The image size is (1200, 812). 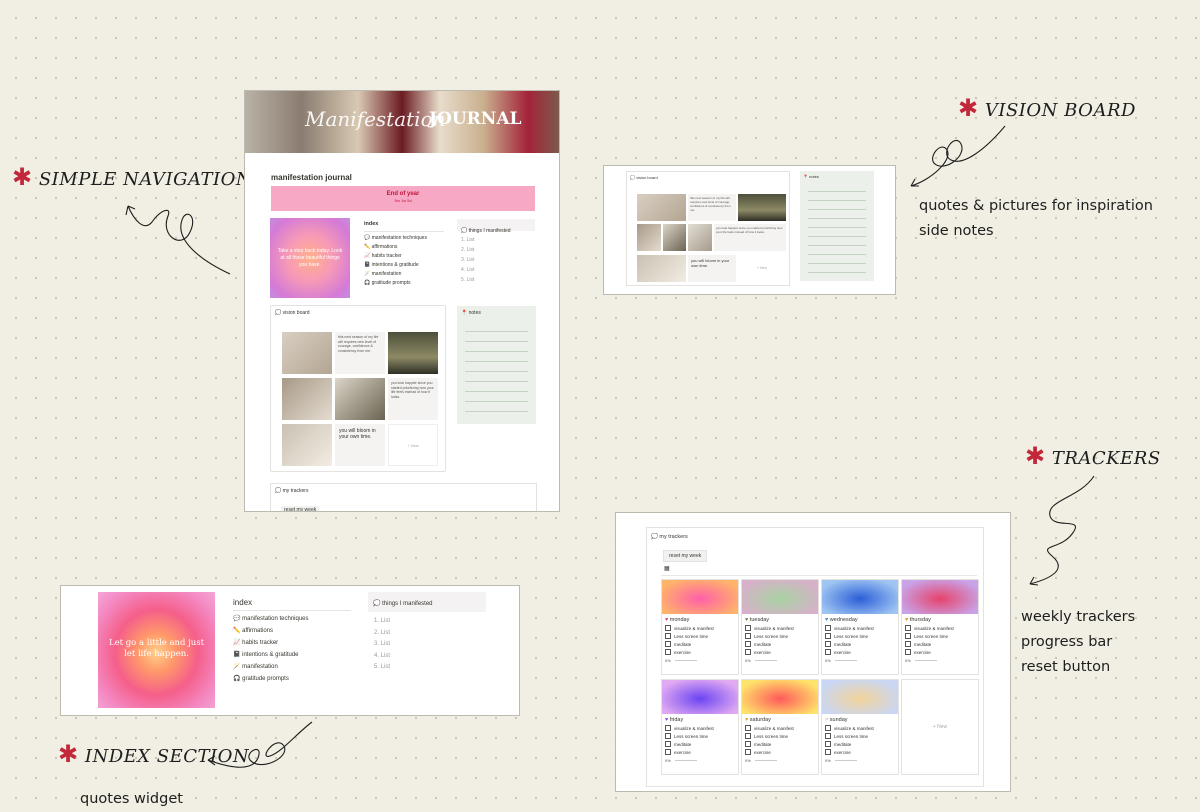 What do you see at coordinates (841, 620) in the screenshot?
I see `day-title: ♥ wednesday` at bounding box center [841, 620].